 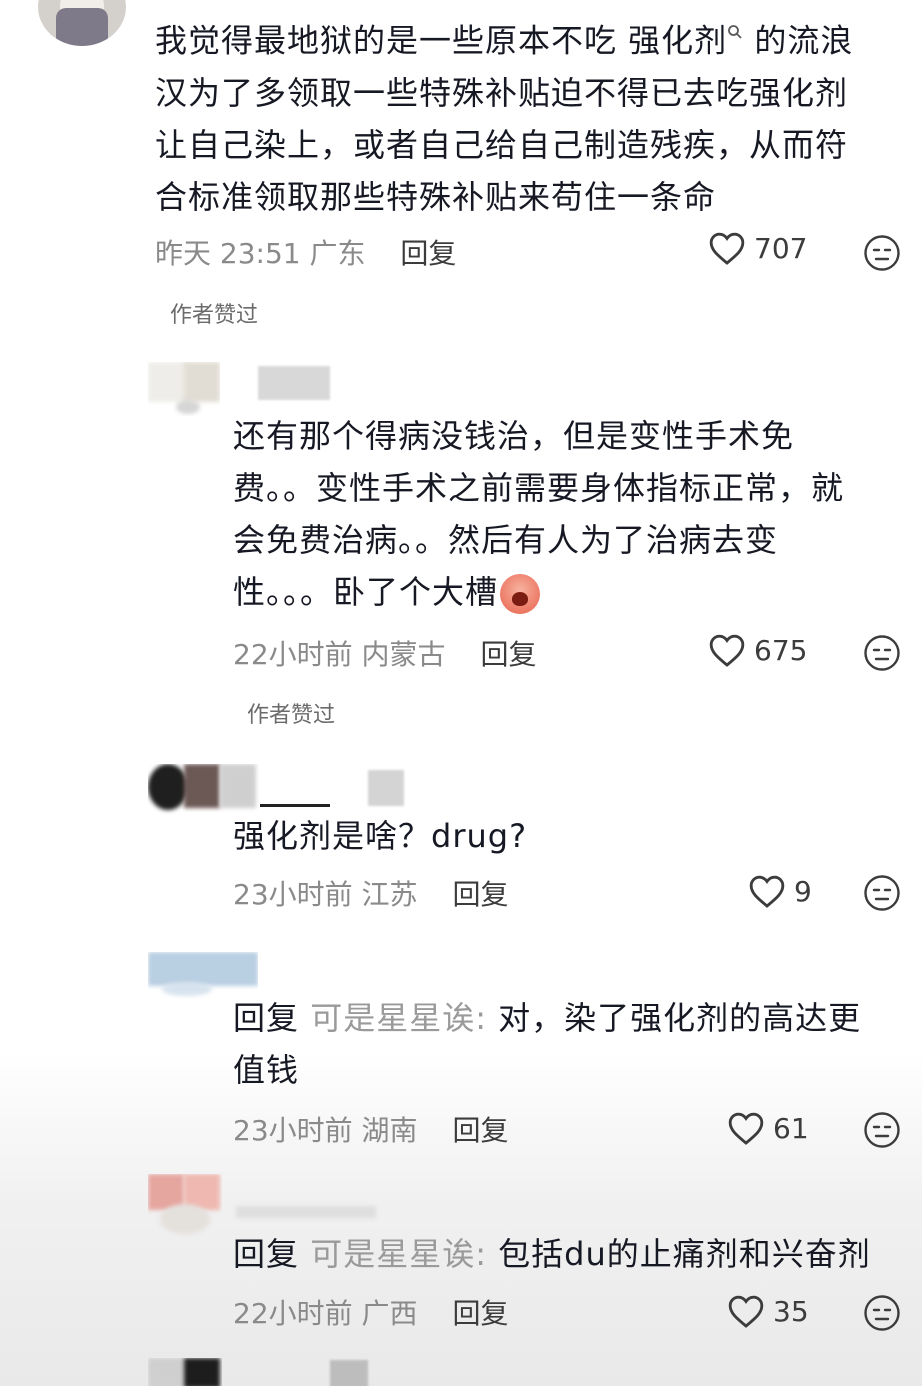 I want to click on comment-location: 湖南, so click(x=389, y=1130).